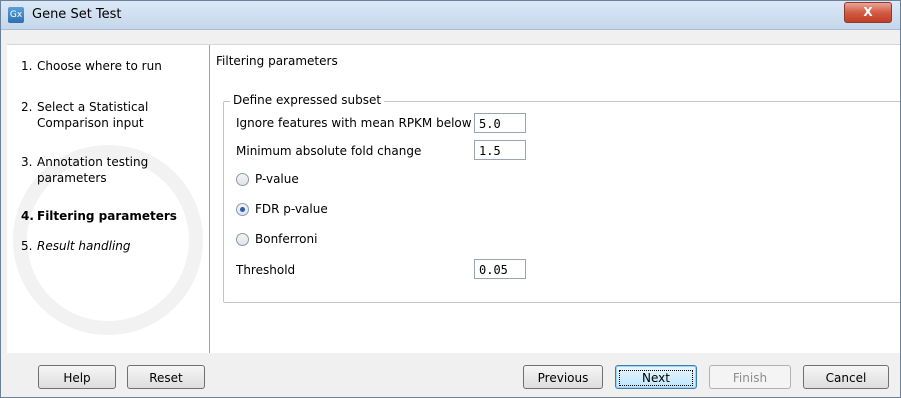 The width and height of the screenshot is (901, 398). I want to click on group-title: Define expressed subset, so click(307, 100).